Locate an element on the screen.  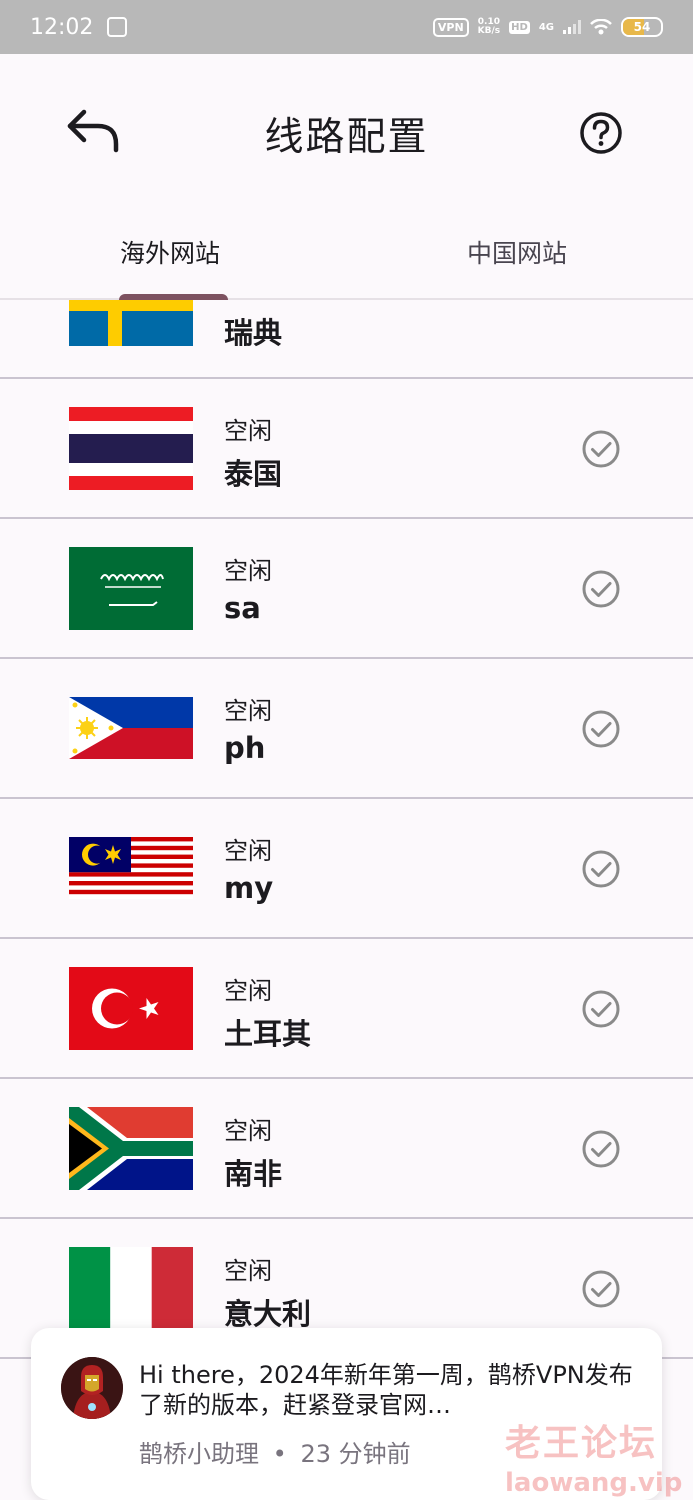
hd-badge: HD is located at coordinates (519, 27).